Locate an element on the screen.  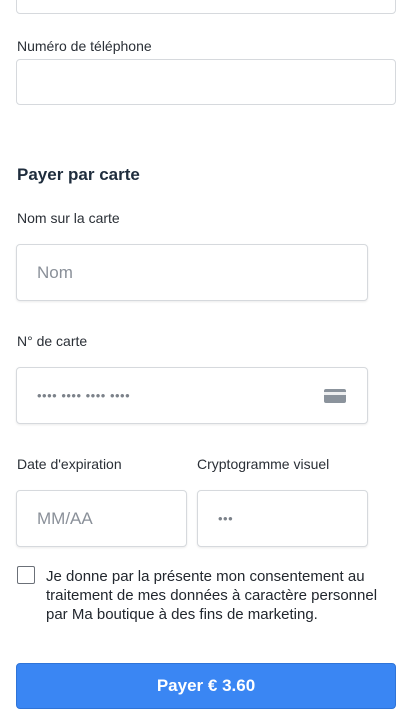
pay-button-label: Payer € 3.60 is located at coordinates (206, 685).